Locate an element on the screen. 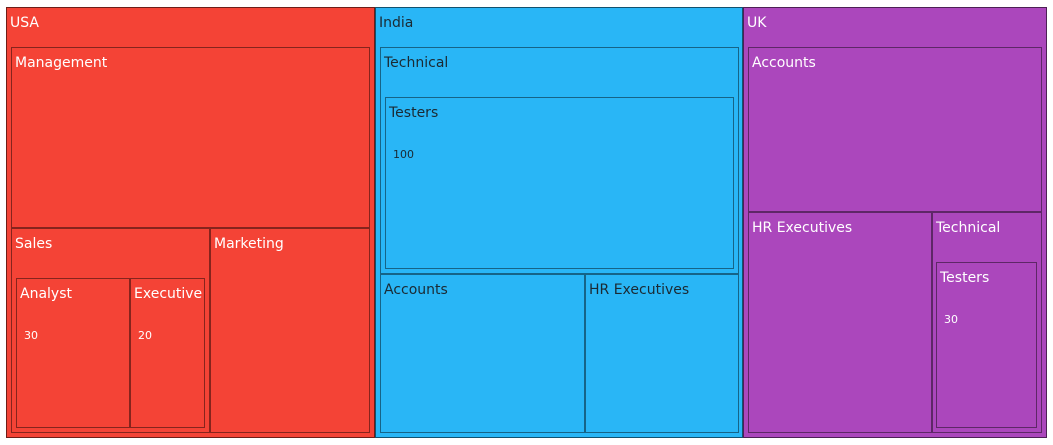 The width and height of the screenshot is (1053, 445). treemap-label: Executive is located at coordinates (168, 294).